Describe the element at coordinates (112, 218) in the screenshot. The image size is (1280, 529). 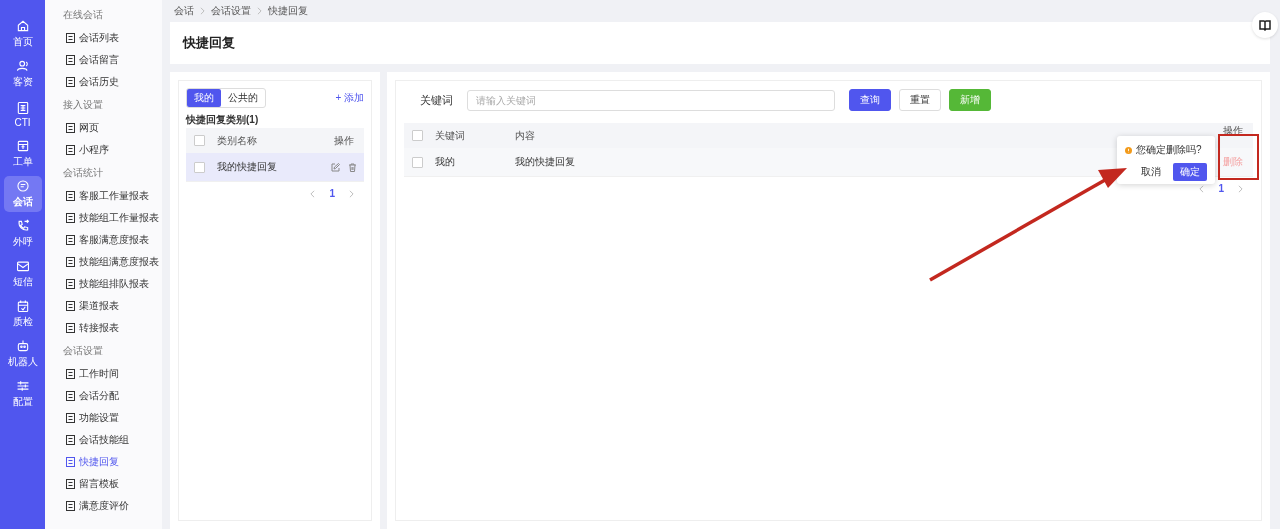
I see `menu-item: 技能组工作量报表` at that location.